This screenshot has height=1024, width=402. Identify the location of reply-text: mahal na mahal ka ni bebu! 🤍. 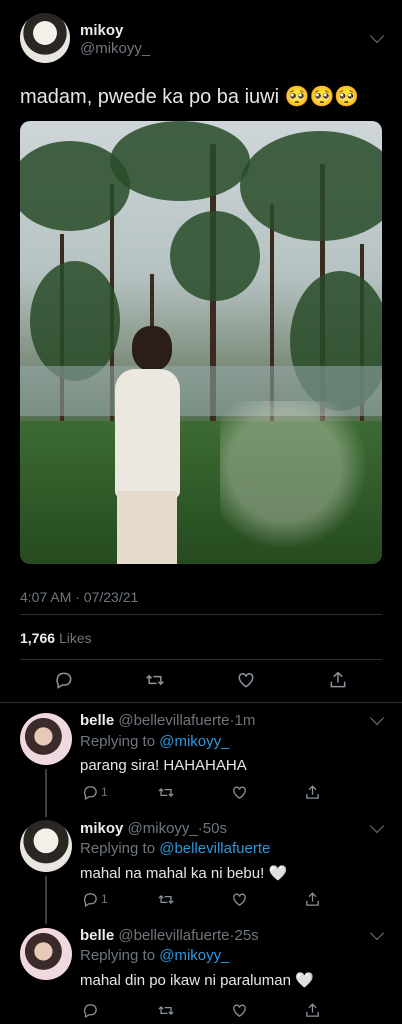
(184, 873).